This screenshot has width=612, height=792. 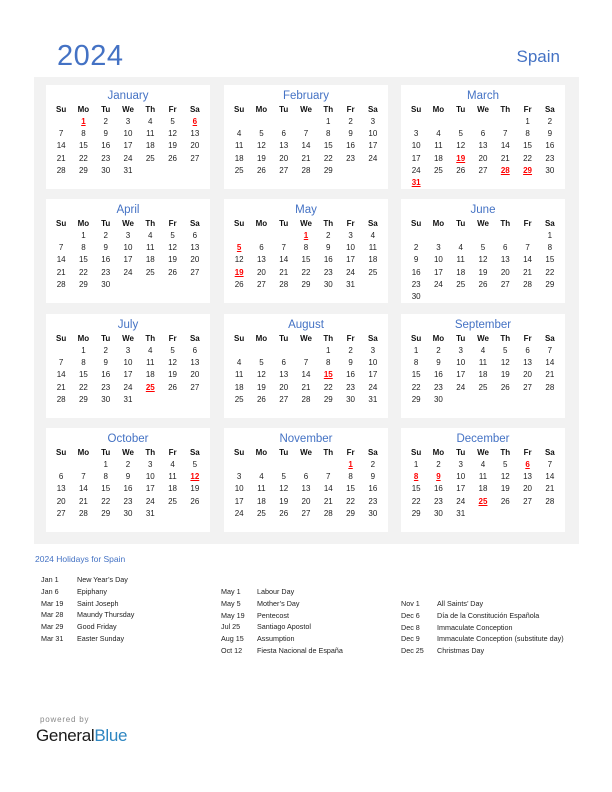 I want to click on month-name: October, so click(x=128, y=439).